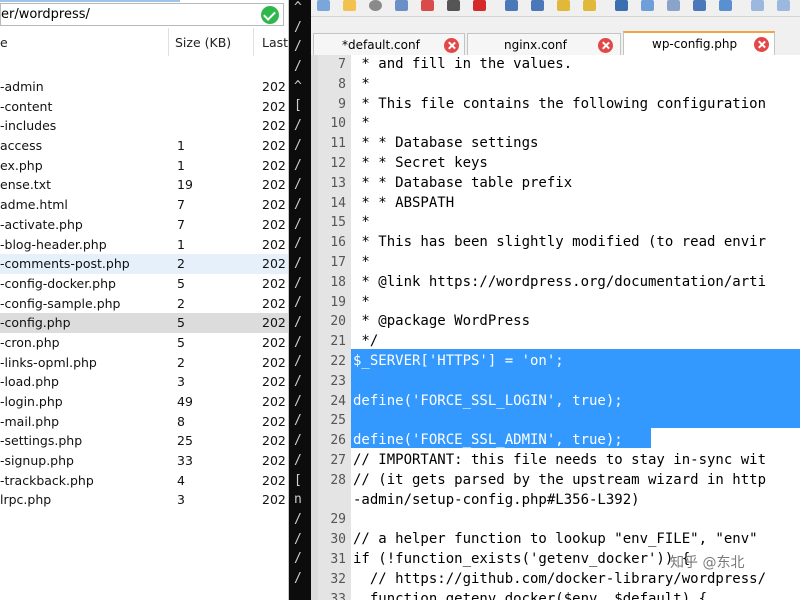  What do you see at coordinates (757, 5) in the screenshot?
I see `zoom-icon` at bounding box center [757, 5].